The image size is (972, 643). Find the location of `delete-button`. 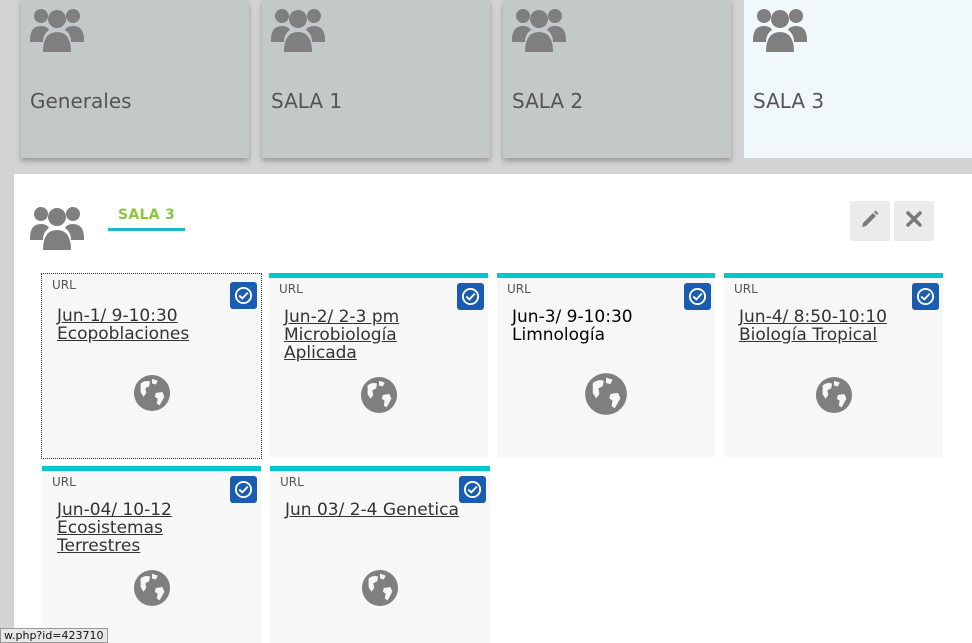

delete-button is located at coordinates (914, 221).